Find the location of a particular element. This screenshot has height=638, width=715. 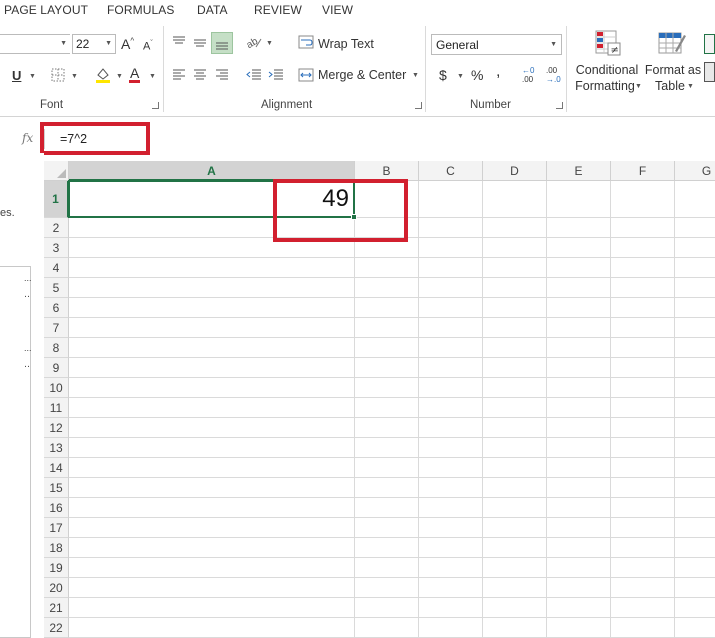

cell-f20 is located at coordinates (643, 588).